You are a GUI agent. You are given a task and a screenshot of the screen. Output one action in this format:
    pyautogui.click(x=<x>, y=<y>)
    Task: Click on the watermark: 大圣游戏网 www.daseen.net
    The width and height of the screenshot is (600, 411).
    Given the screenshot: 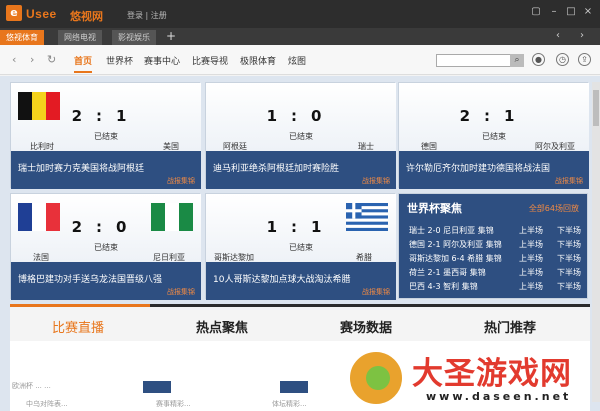 What is the action you would take?
    pyautogui.click(x=470, y=376)
    